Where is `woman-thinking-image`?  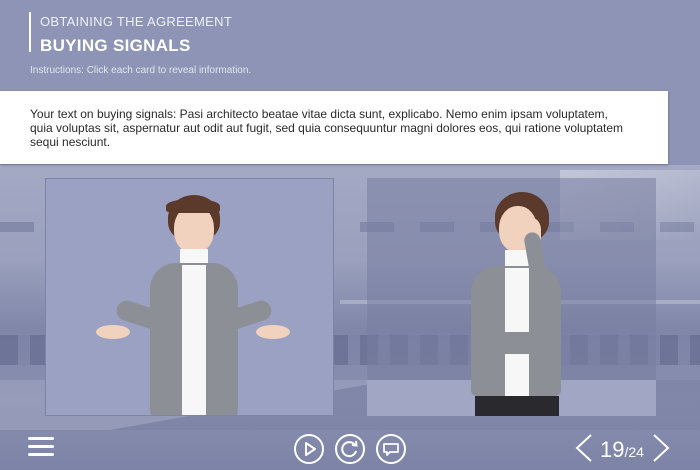 woman-thinking-image is located at coordinates (509, 304).